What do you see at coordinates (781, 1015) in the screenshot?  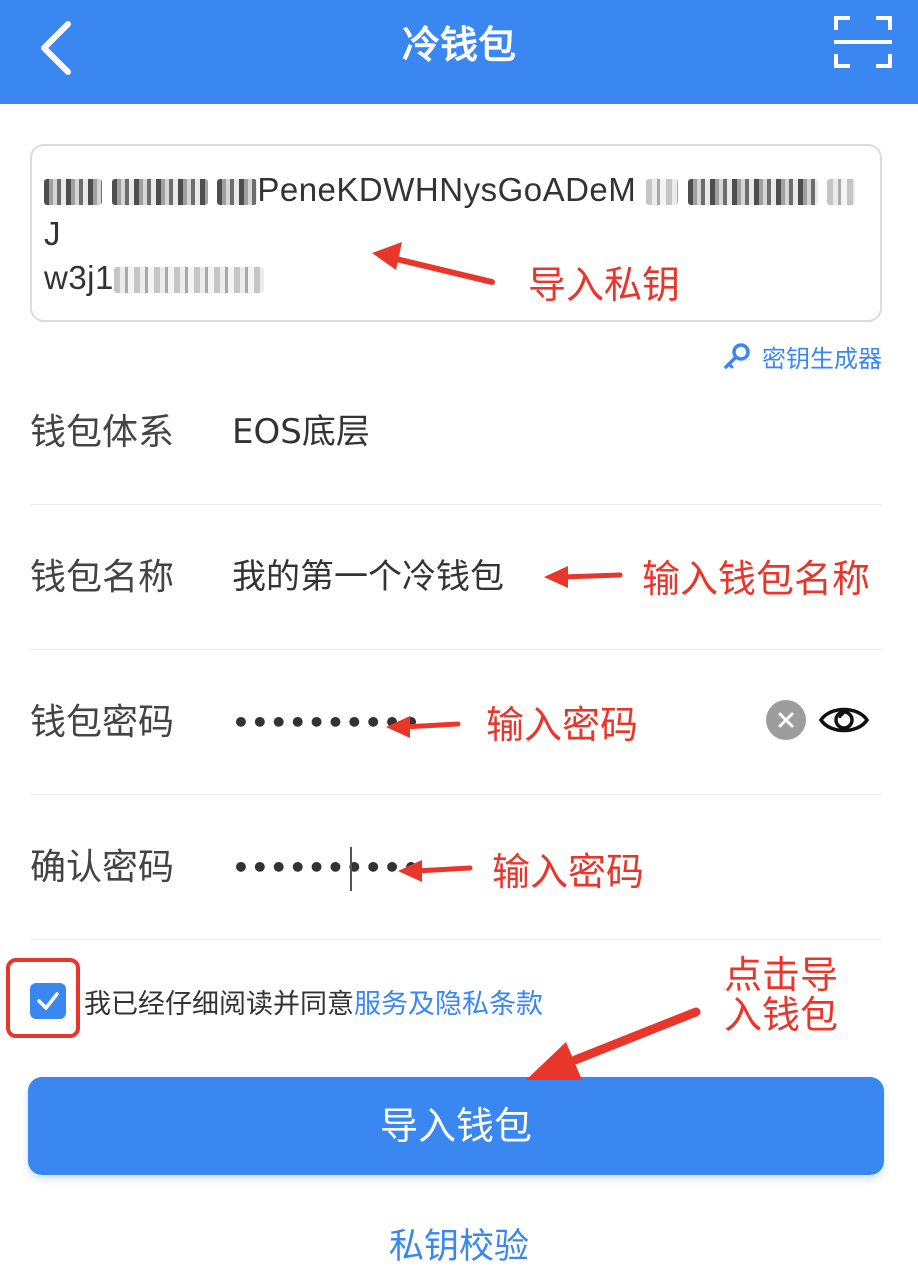 I see `annotation-click-import-line2: 入钱包` at bounding box center [781, 1015].